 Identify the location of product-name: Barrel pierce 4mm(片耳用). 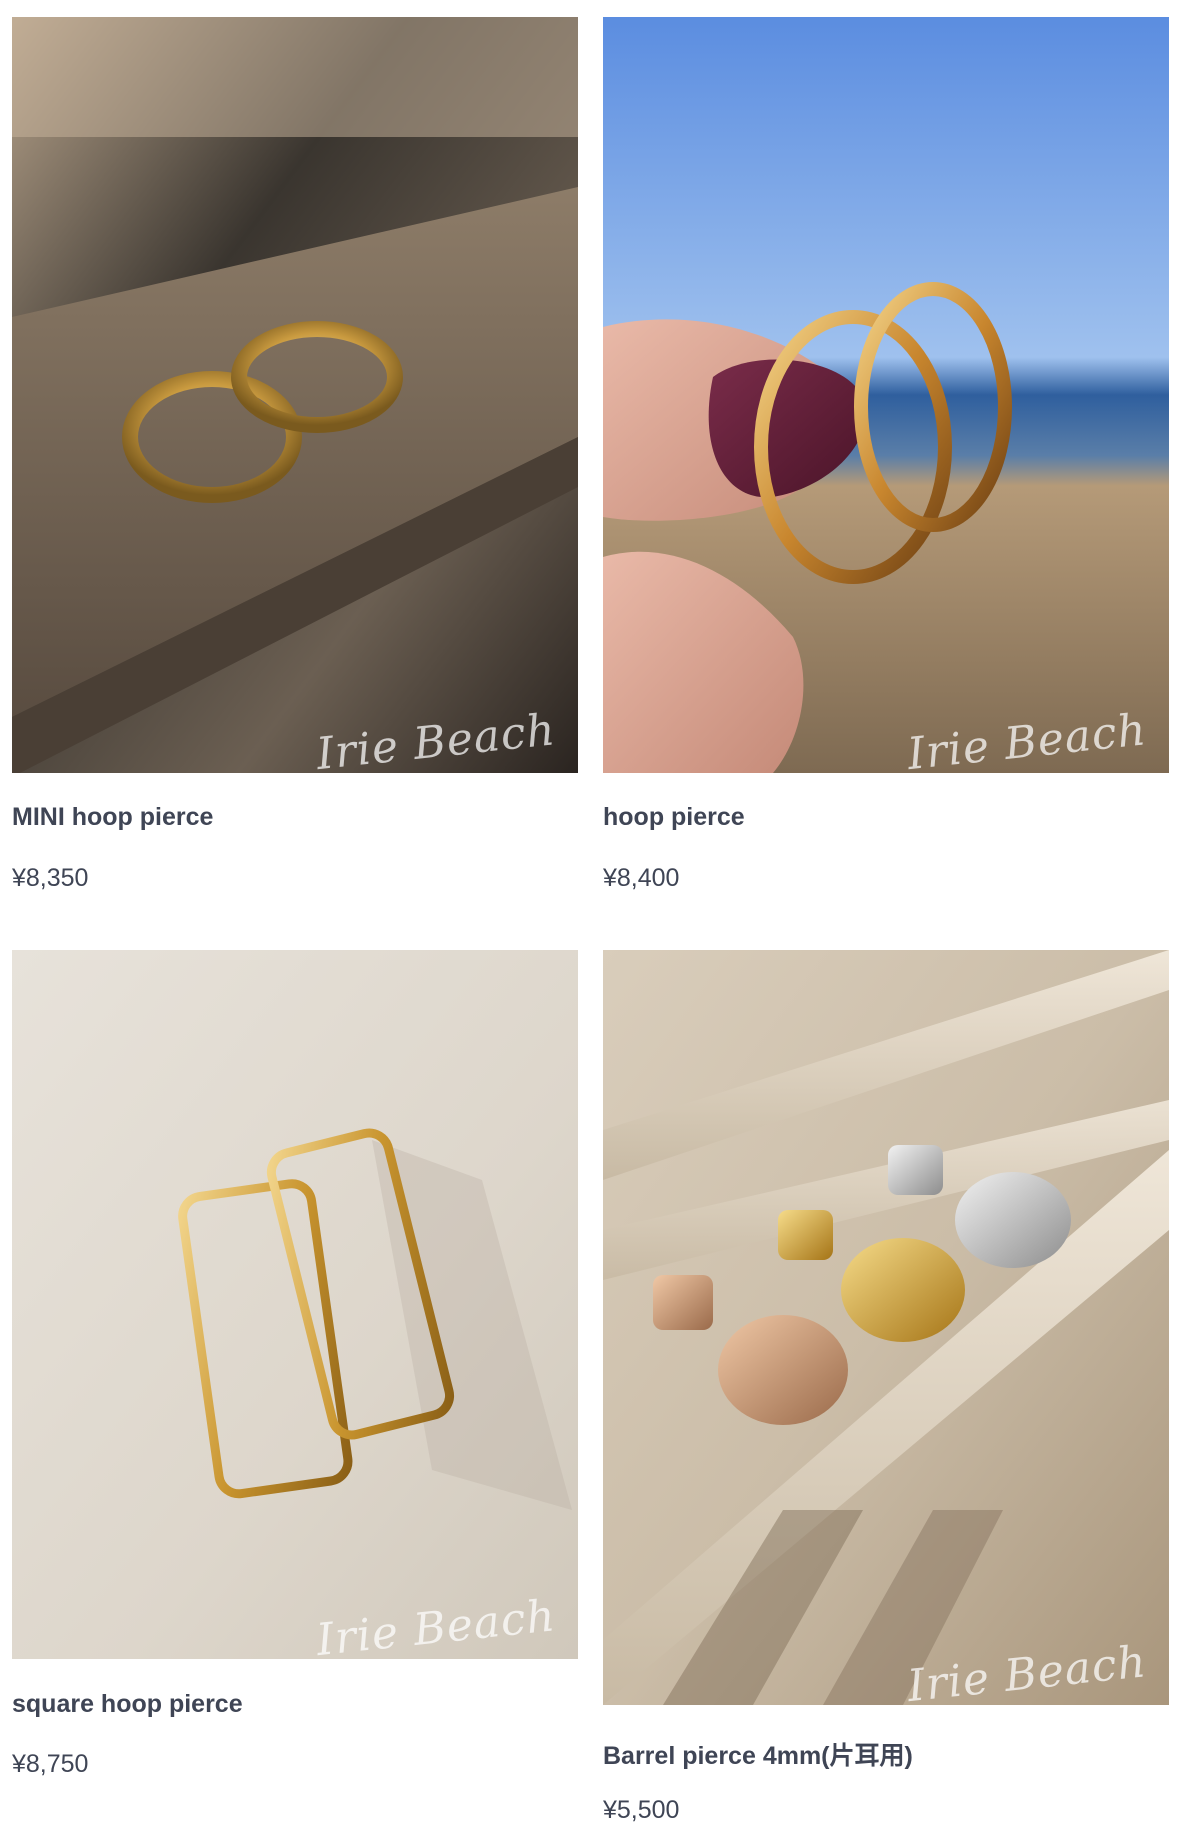
(758, 1754).